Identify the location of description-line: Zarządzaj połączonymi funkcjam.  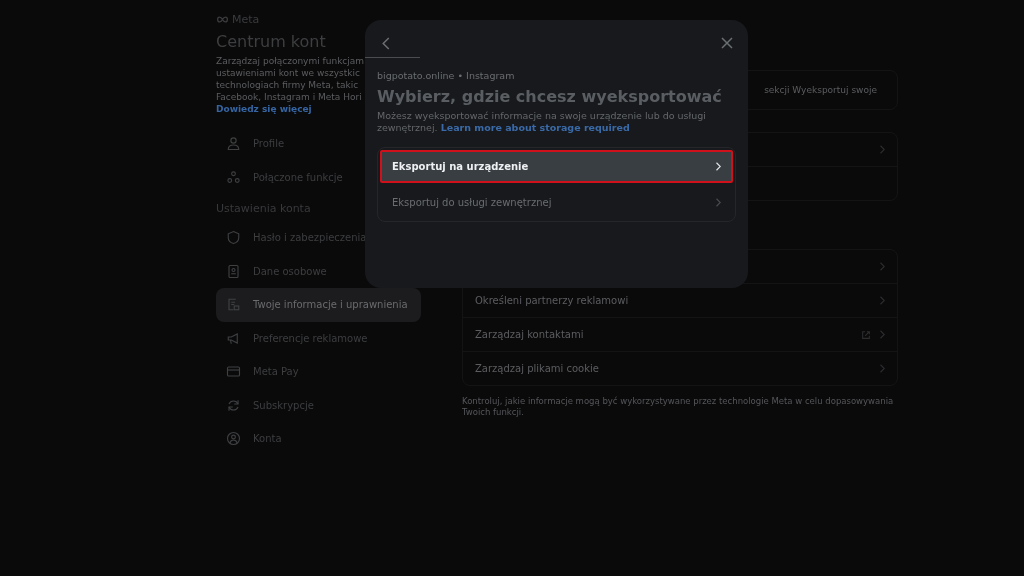
(290, 61).